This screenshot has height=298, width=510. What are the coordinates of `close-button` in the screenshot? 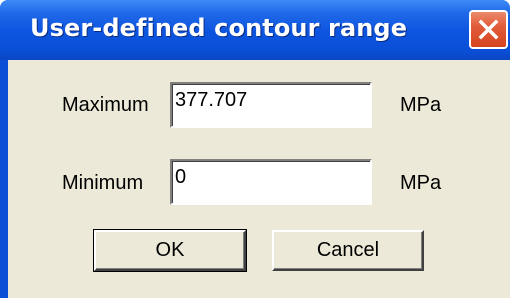 It's located at (488, 29).